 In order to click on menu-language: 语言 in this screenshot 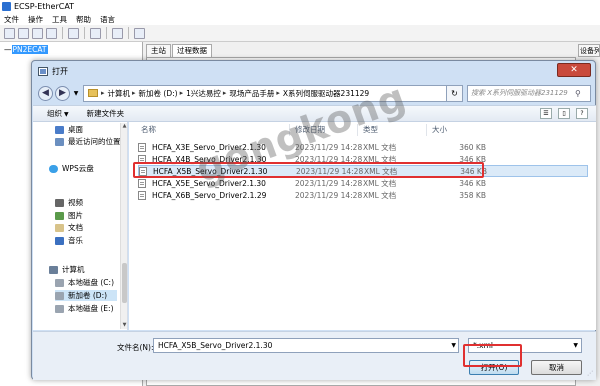, I will do `click(107, 19)`.